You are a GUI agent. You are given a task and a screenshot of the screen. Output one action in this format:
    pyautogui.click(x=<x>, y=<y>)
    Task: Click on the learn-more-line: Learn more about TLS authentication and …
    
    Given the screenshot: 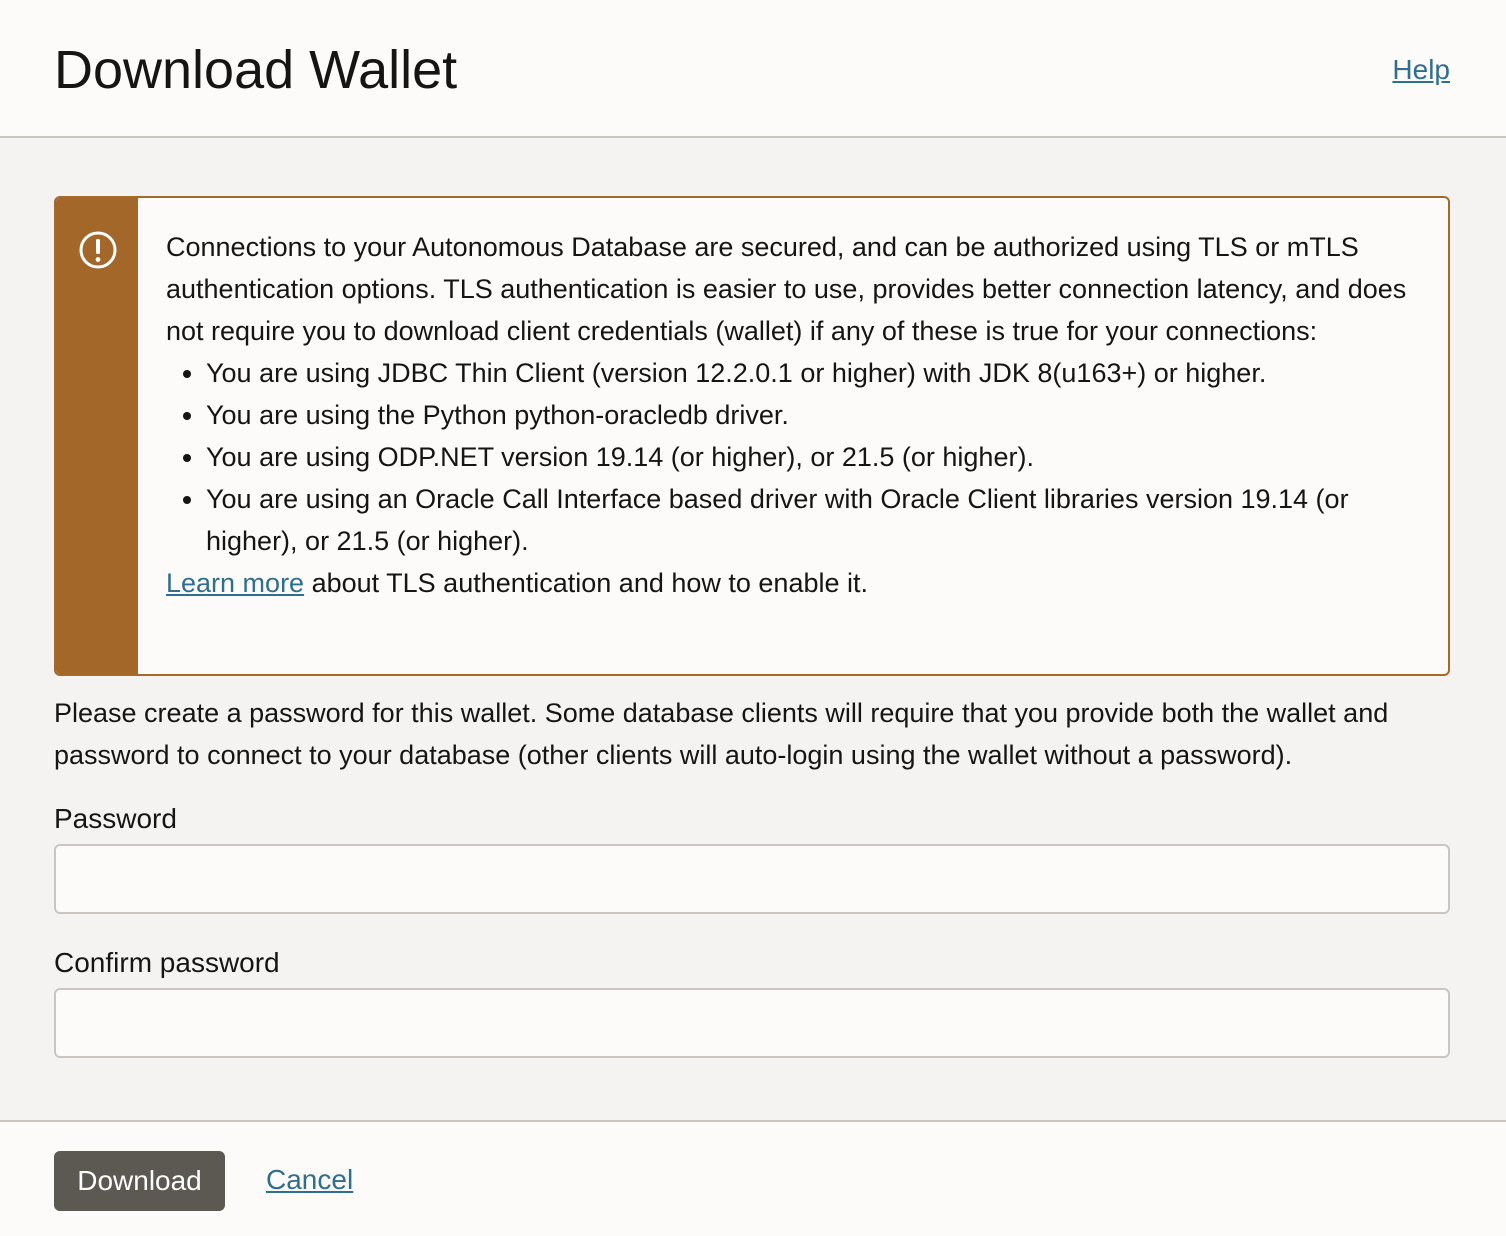 What is the action you would take?
    pyautogui.click(x=794, y=583)
    